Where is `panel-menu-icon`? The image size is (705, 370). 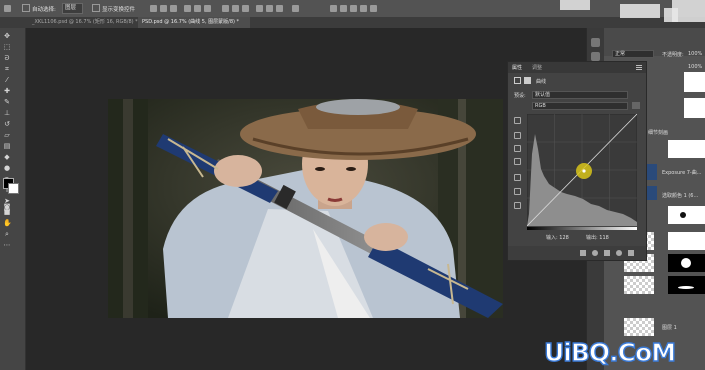 panel-menu-icon is located at coordinates (639, 65).